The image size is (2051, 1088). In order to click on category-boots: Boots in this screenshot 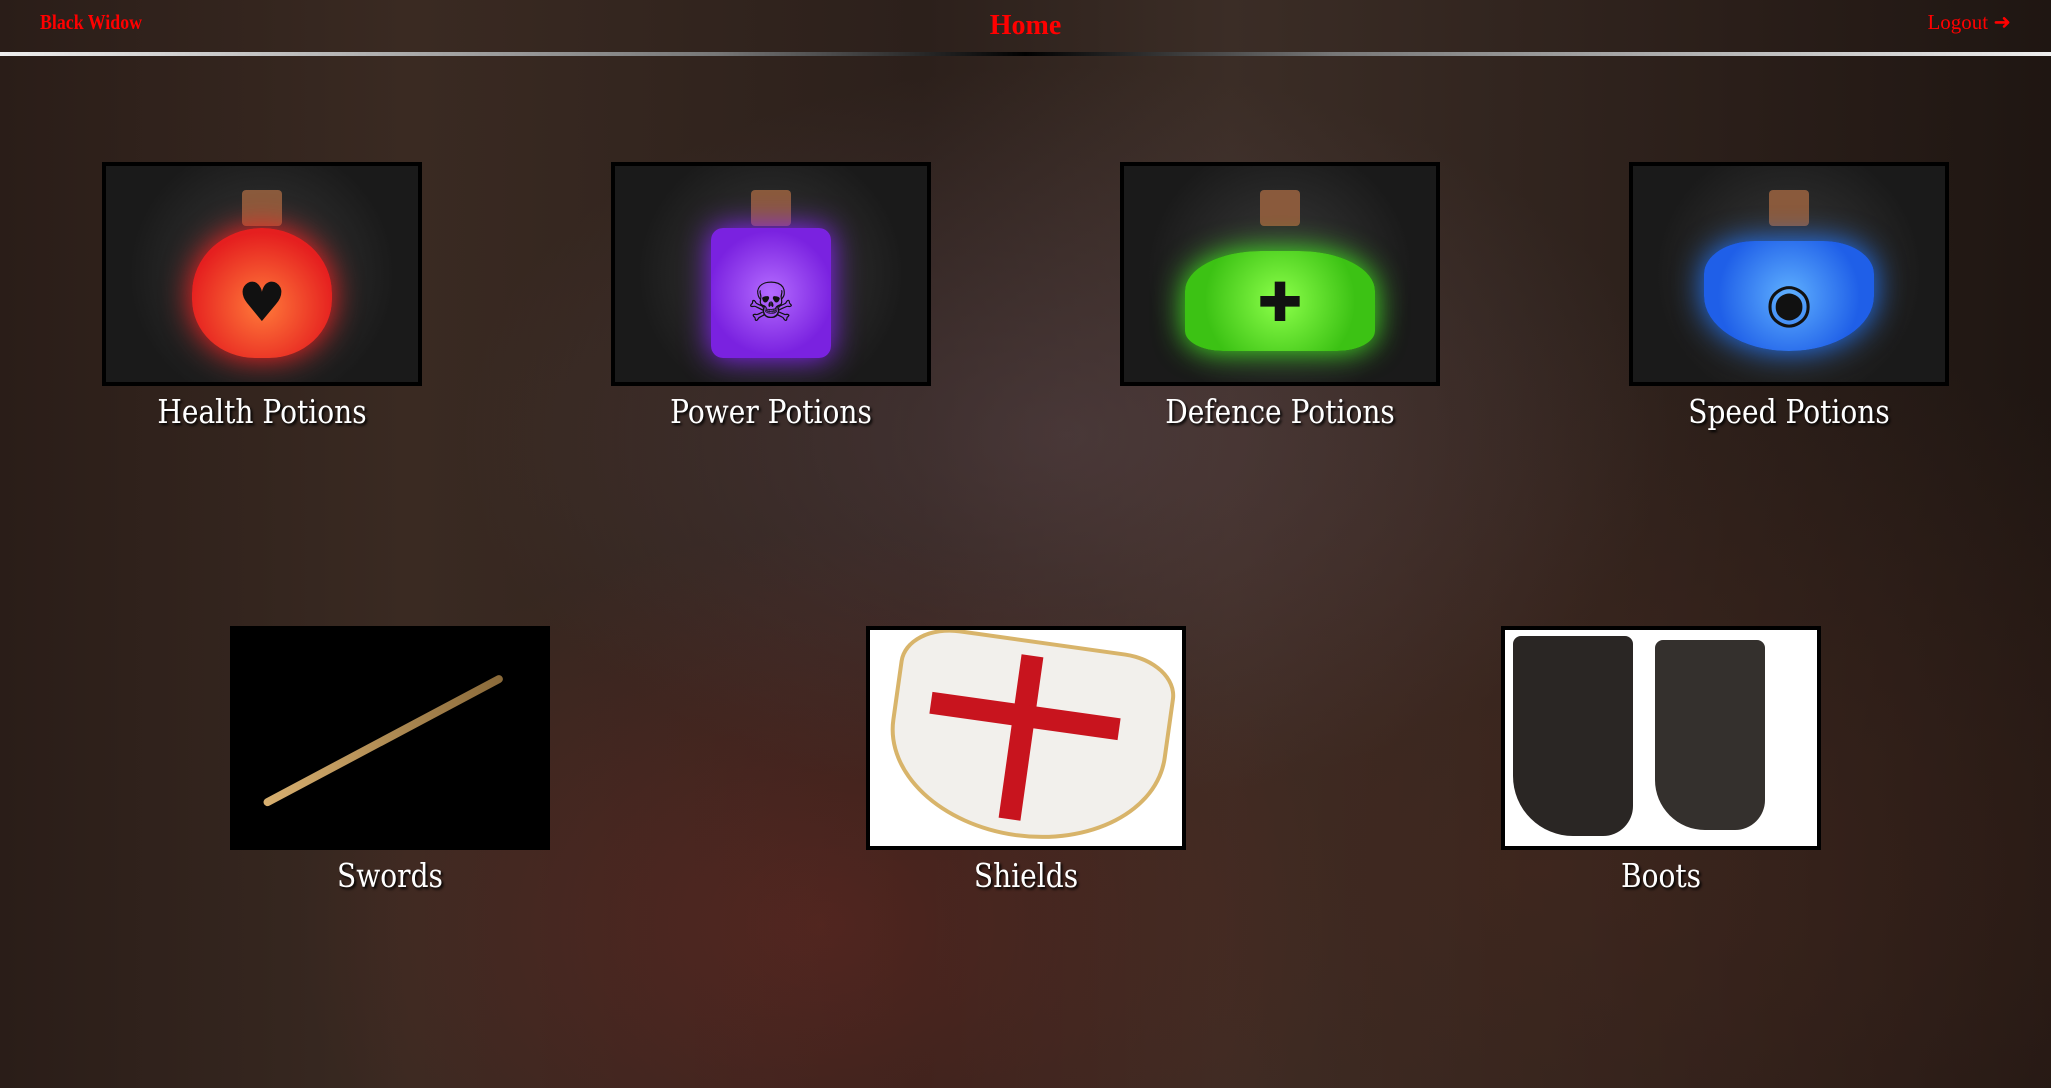, I will do `click(1661, 760)`.